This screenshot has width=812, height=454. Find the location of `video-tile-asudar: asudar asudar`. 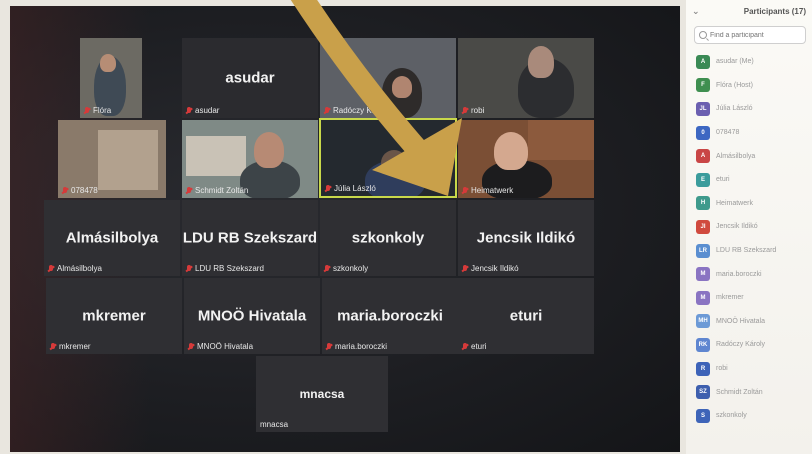

video-tile-asudar: asudar asudar is located at coordinates (250, 78).